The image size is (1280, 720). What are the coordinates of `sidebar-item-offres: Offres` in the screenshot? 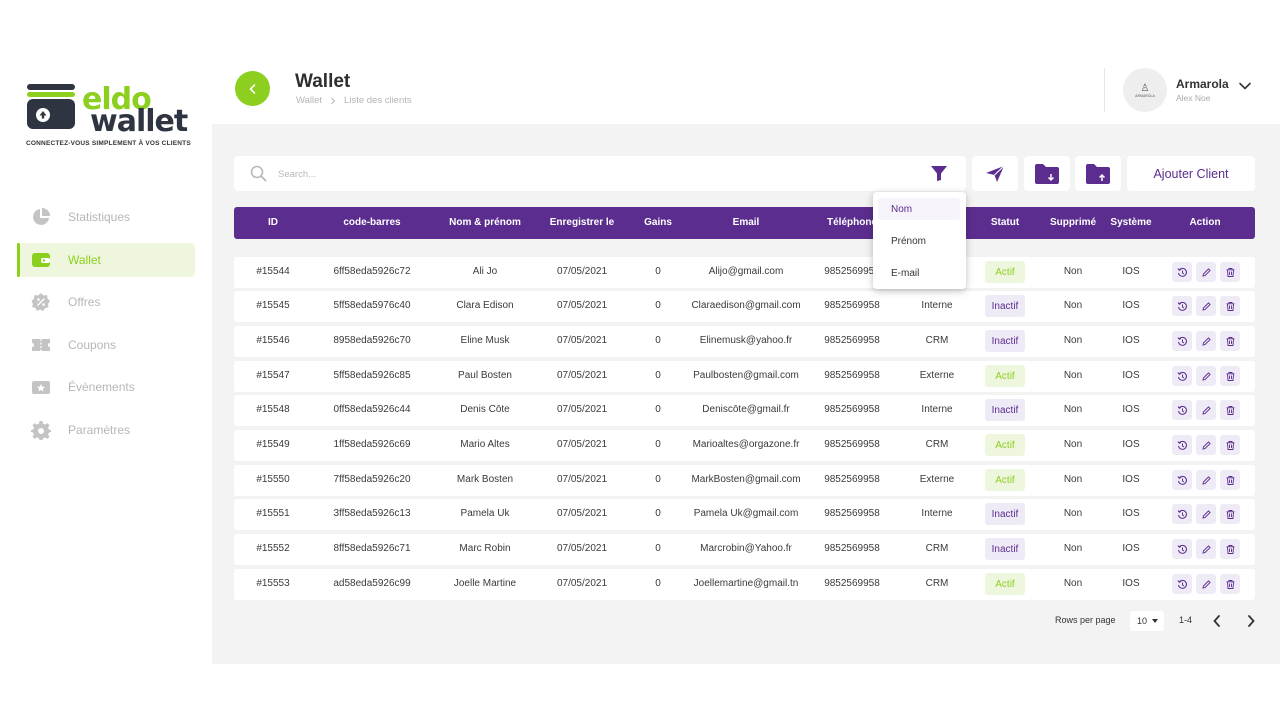 It's located at (106, 302).